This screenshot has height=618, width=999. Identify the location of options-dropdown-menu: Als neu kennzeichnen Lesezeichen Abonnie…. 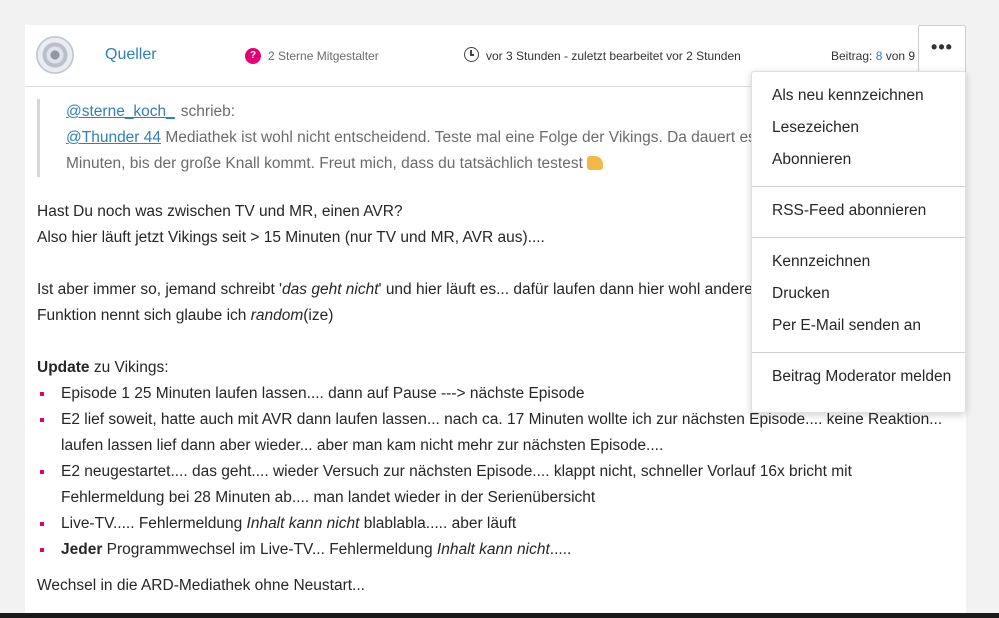
(858, 242).